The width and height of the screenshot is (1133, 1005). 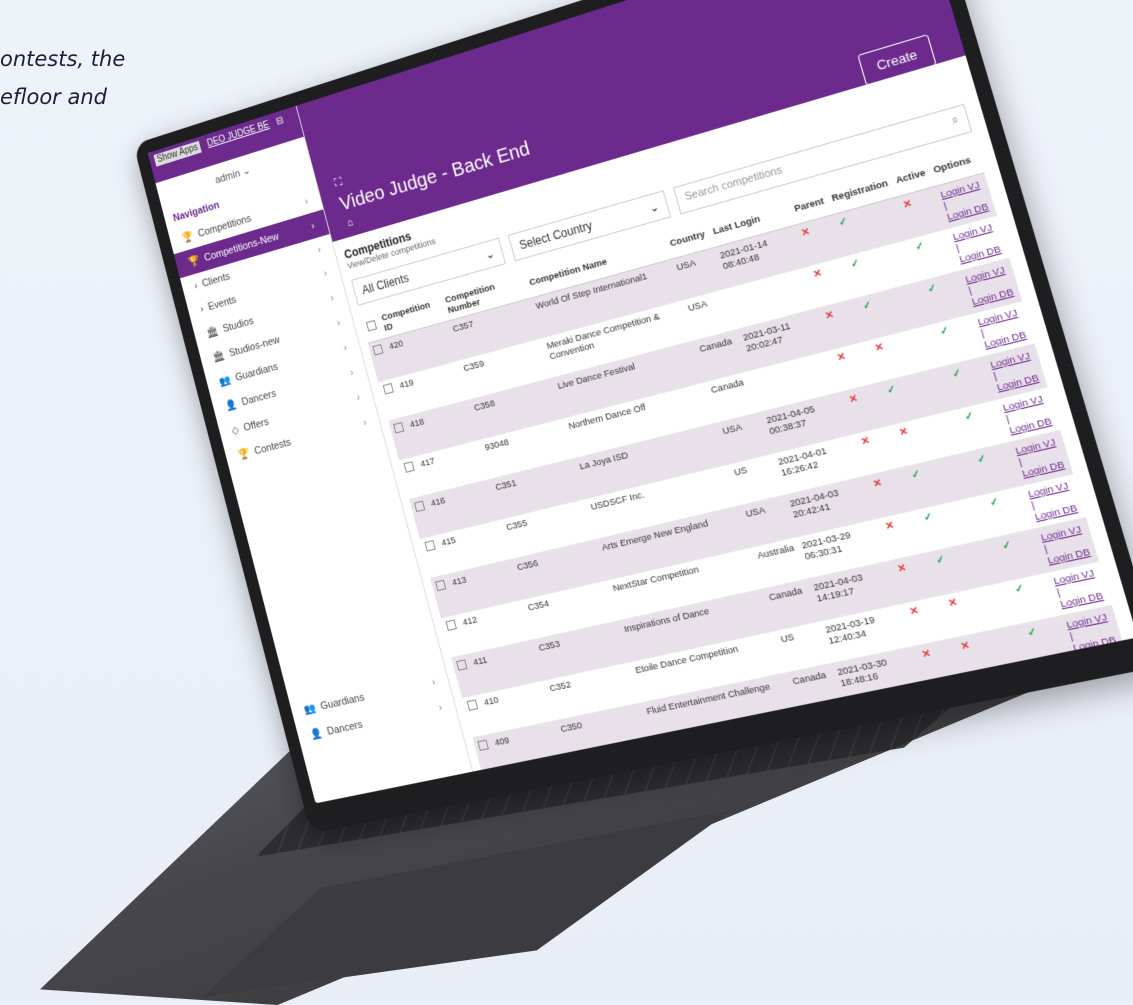 What do you see at coordinates (273, 446) in the screenshot?
I see `sidebar-item-label: Contests` at bounding box center [273, 446].